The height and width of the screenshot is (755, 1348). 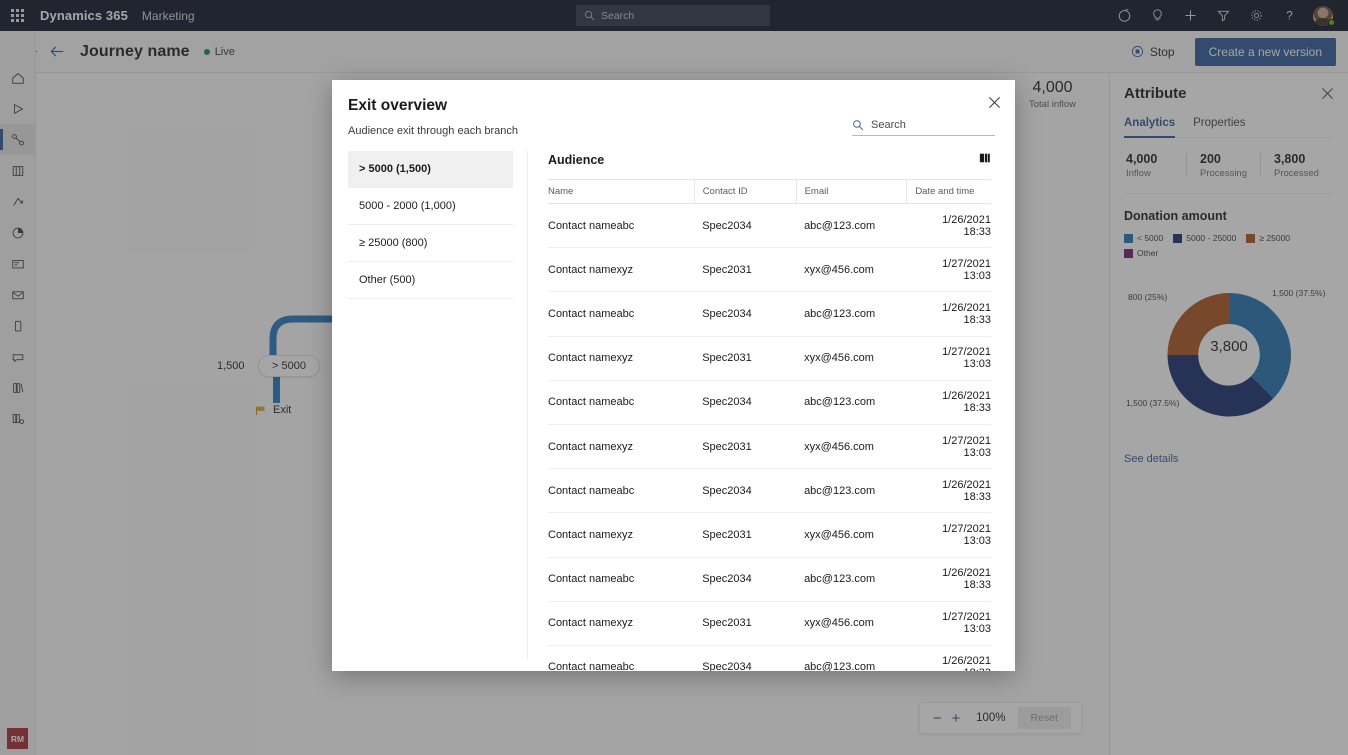 What do you see at coordinates (858, 125) in the screenshot?
I see `search-icon` at bounding box center [858, 125].